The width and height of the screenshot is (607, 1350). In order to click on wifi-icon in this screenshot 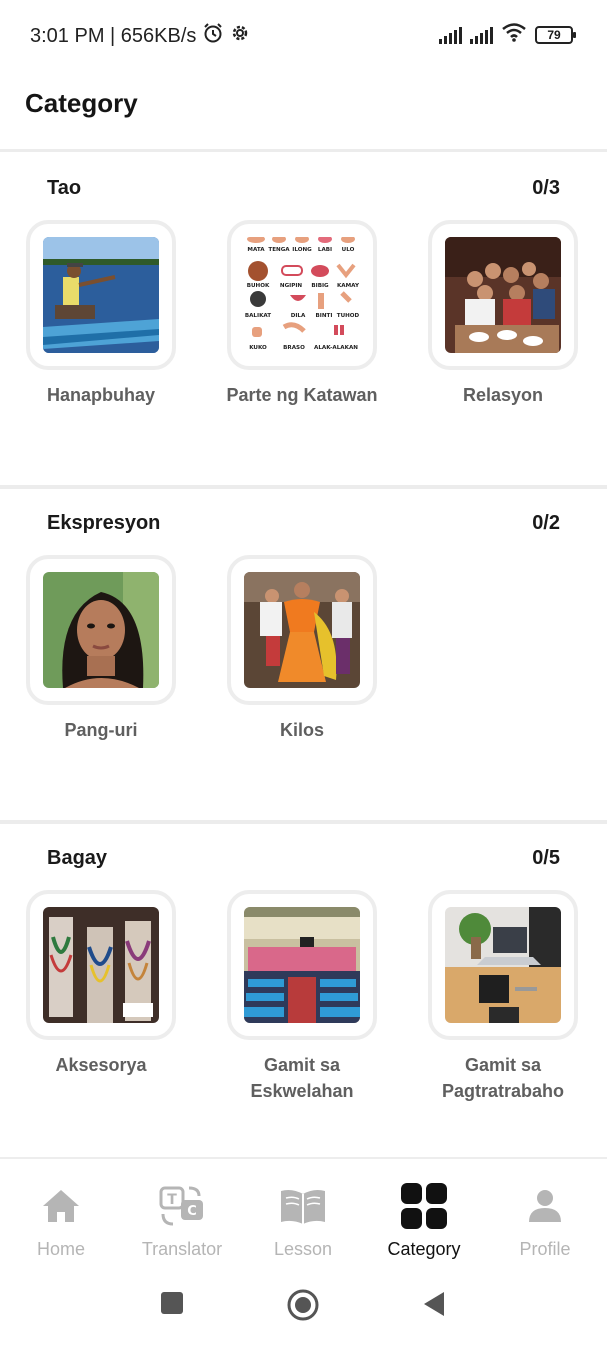, I will do `click(514, 34)`.